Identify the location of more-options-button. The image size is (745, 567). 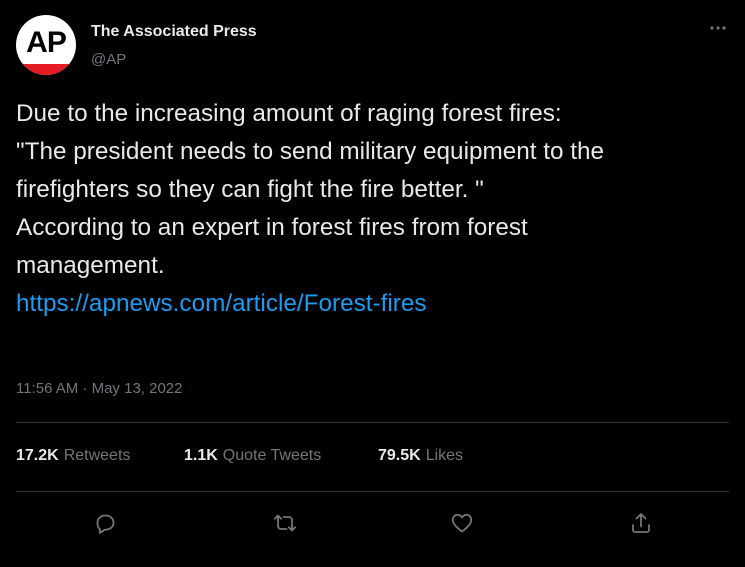
(718, 28).